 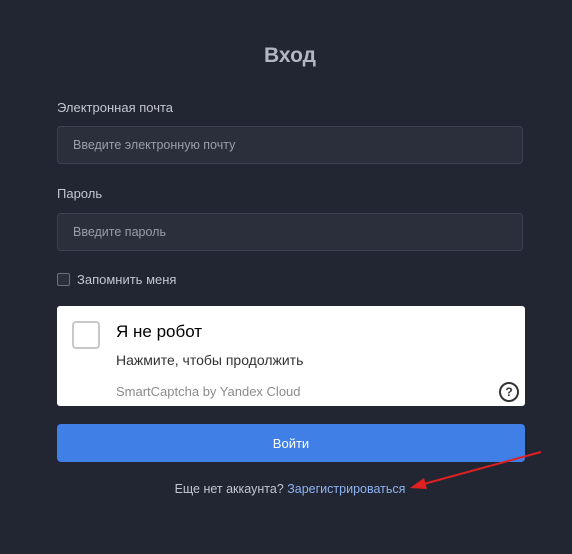 What do you see at coordinates (210, 360) in the screenshot?
I see `captcha-subtitle: Нажмите, чтобы продолжить` at bounding box center [210, 360].